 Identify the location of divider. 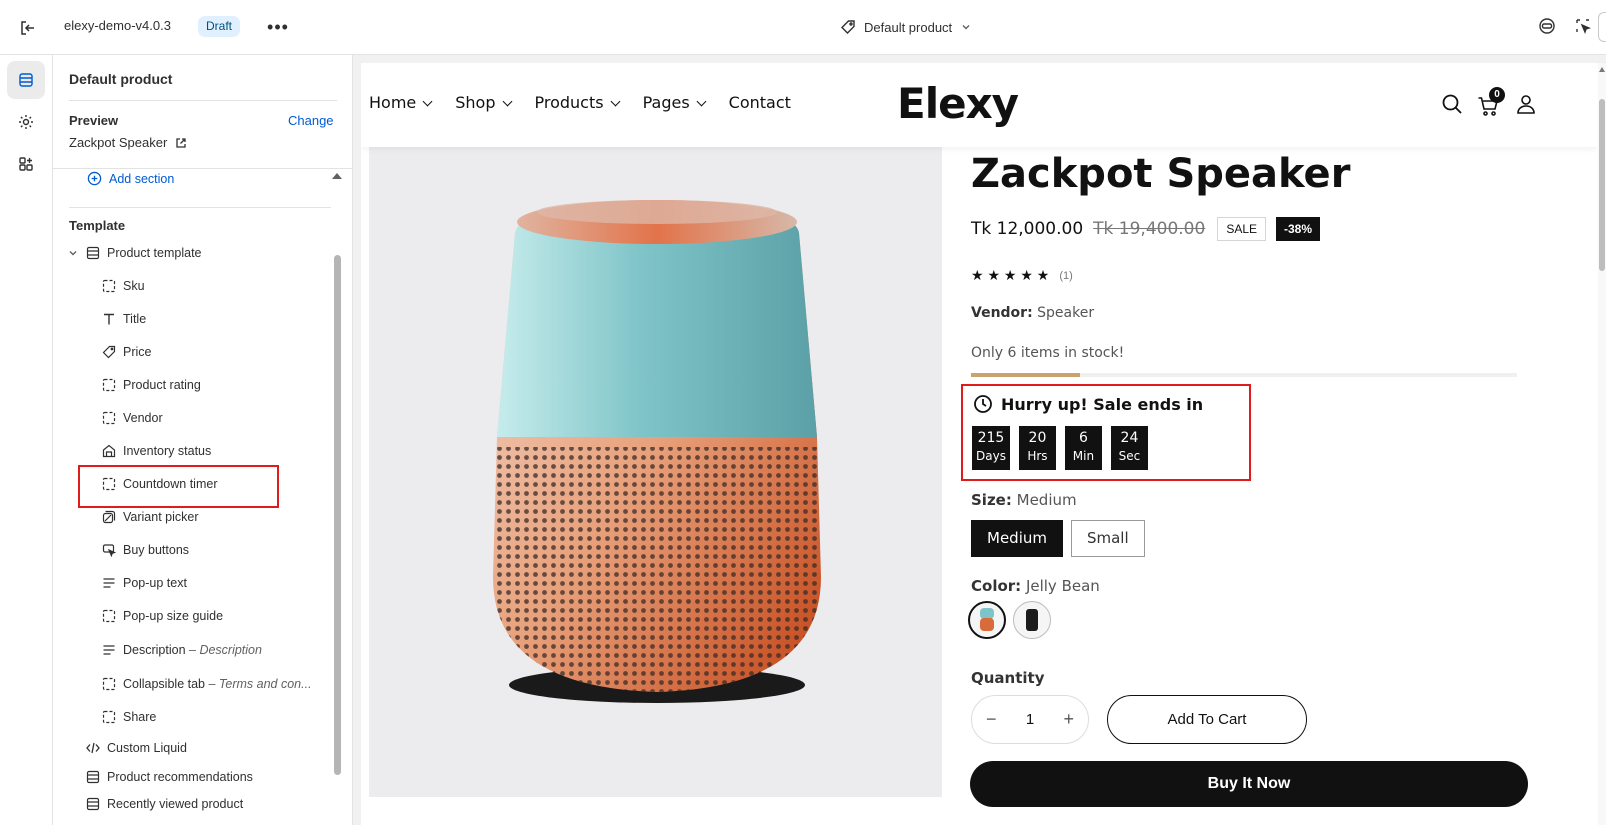
(200, 207).